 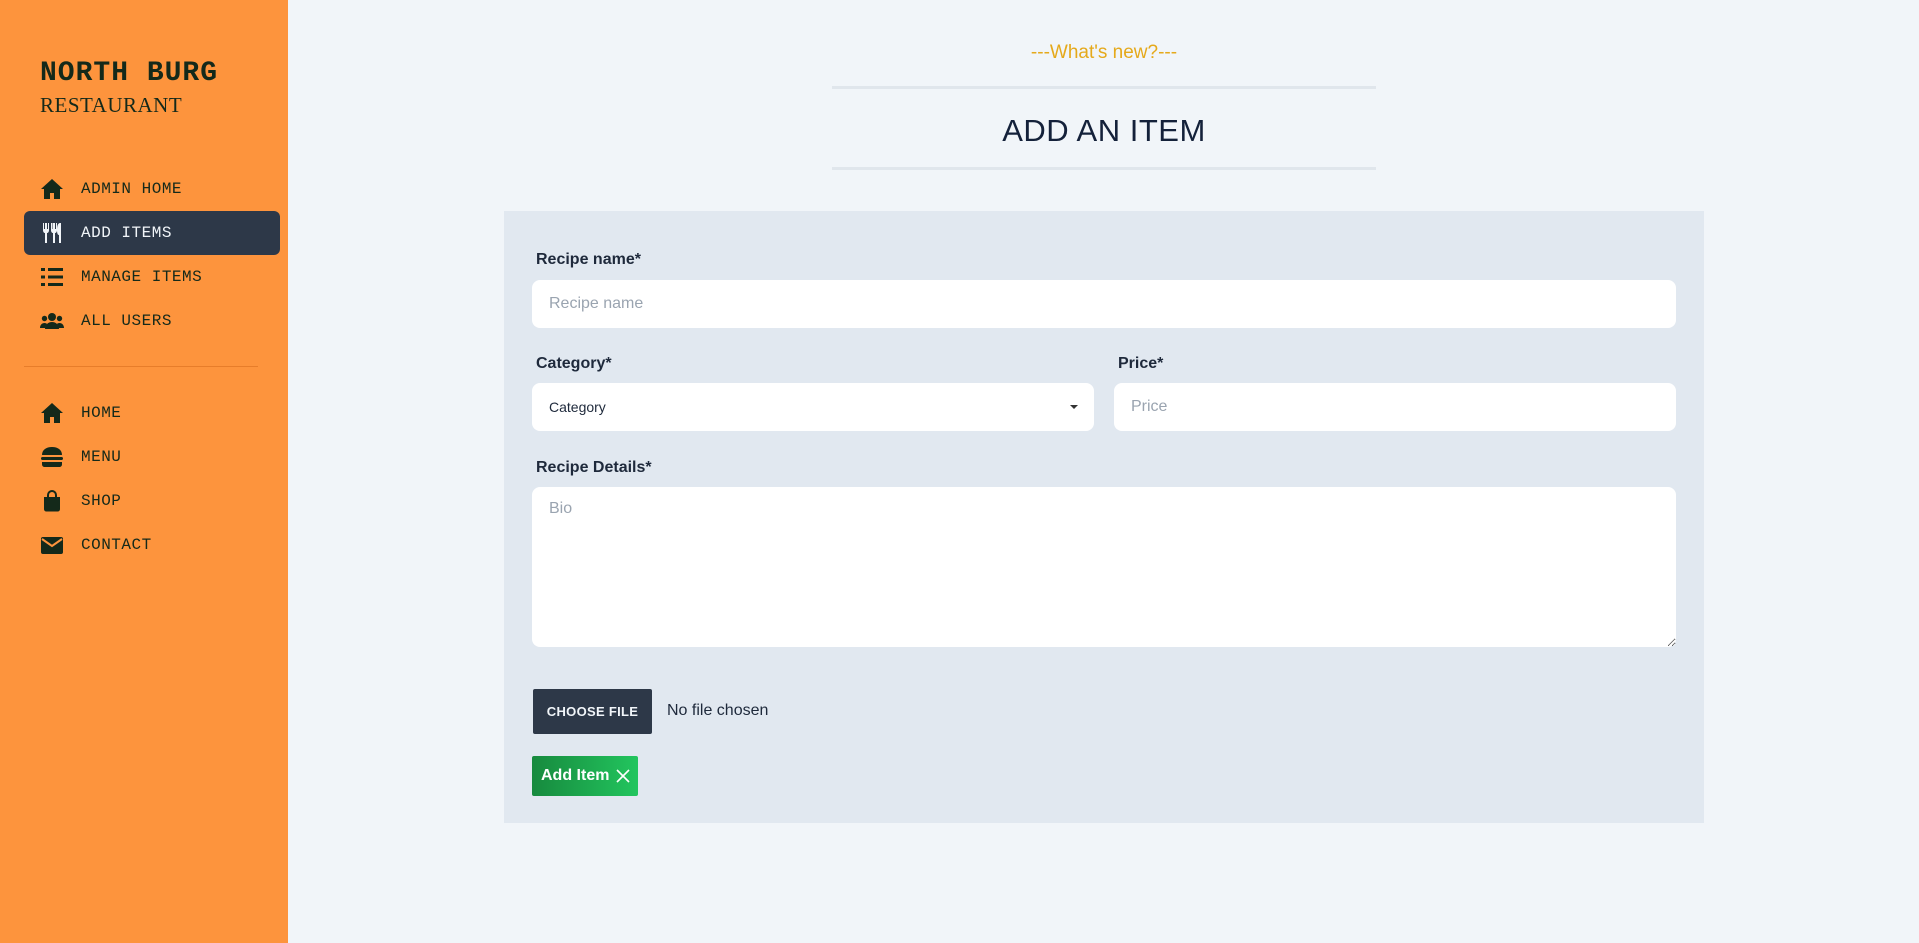 I want to click on sidebar-item-menu: MENU, so click(x=152, y=457).